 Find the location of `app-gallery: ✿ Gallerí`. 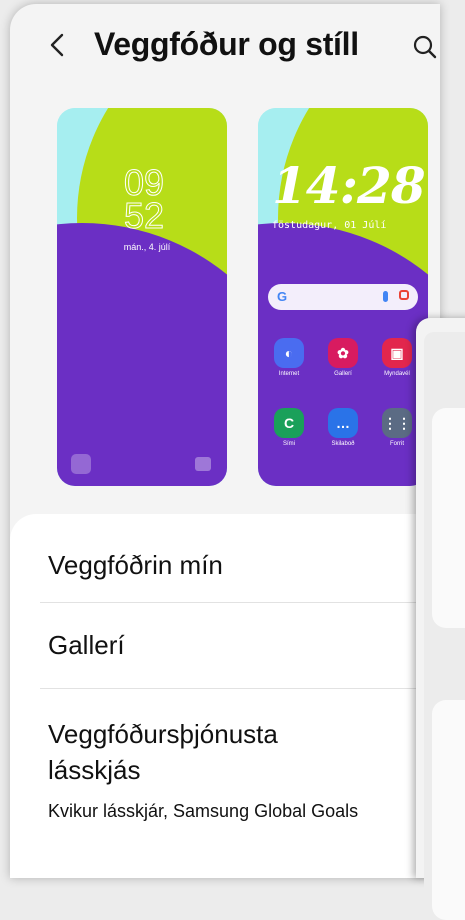

app-gallery: ✿ Gallerí is located at coordinates (343, 357).